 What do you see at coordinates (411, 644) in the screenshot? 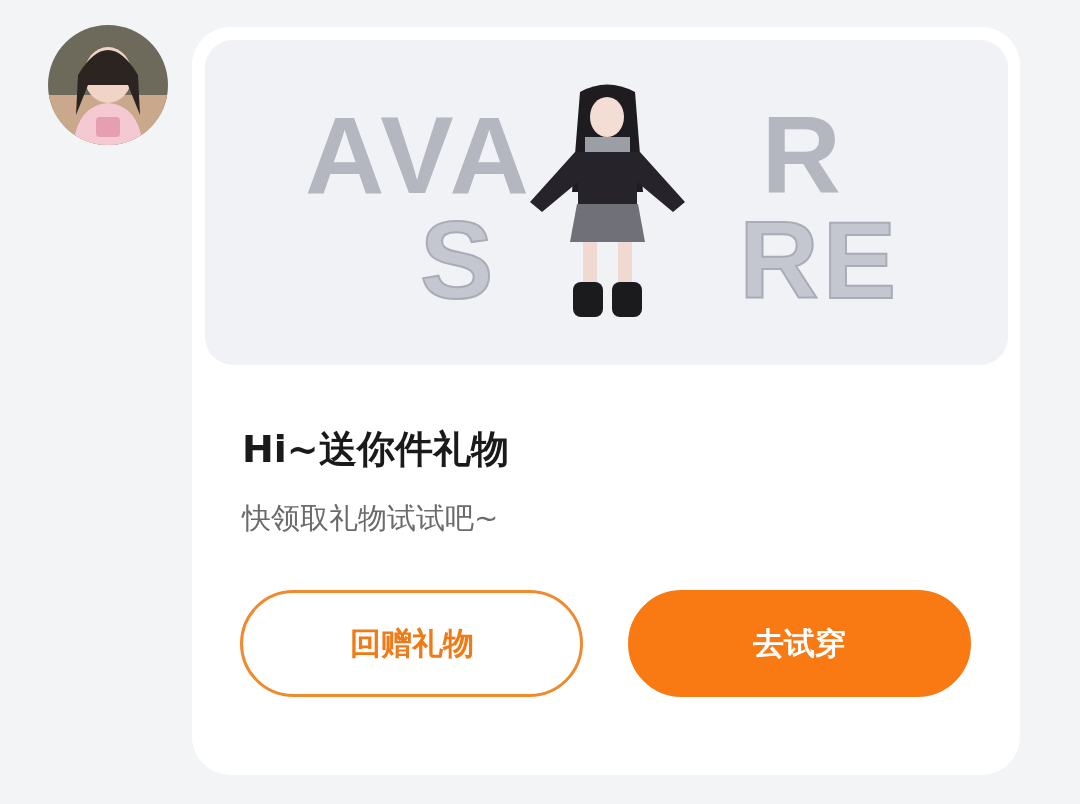
I see `return-gift-button: 回赠礼物` at bounding box center [411, 644].